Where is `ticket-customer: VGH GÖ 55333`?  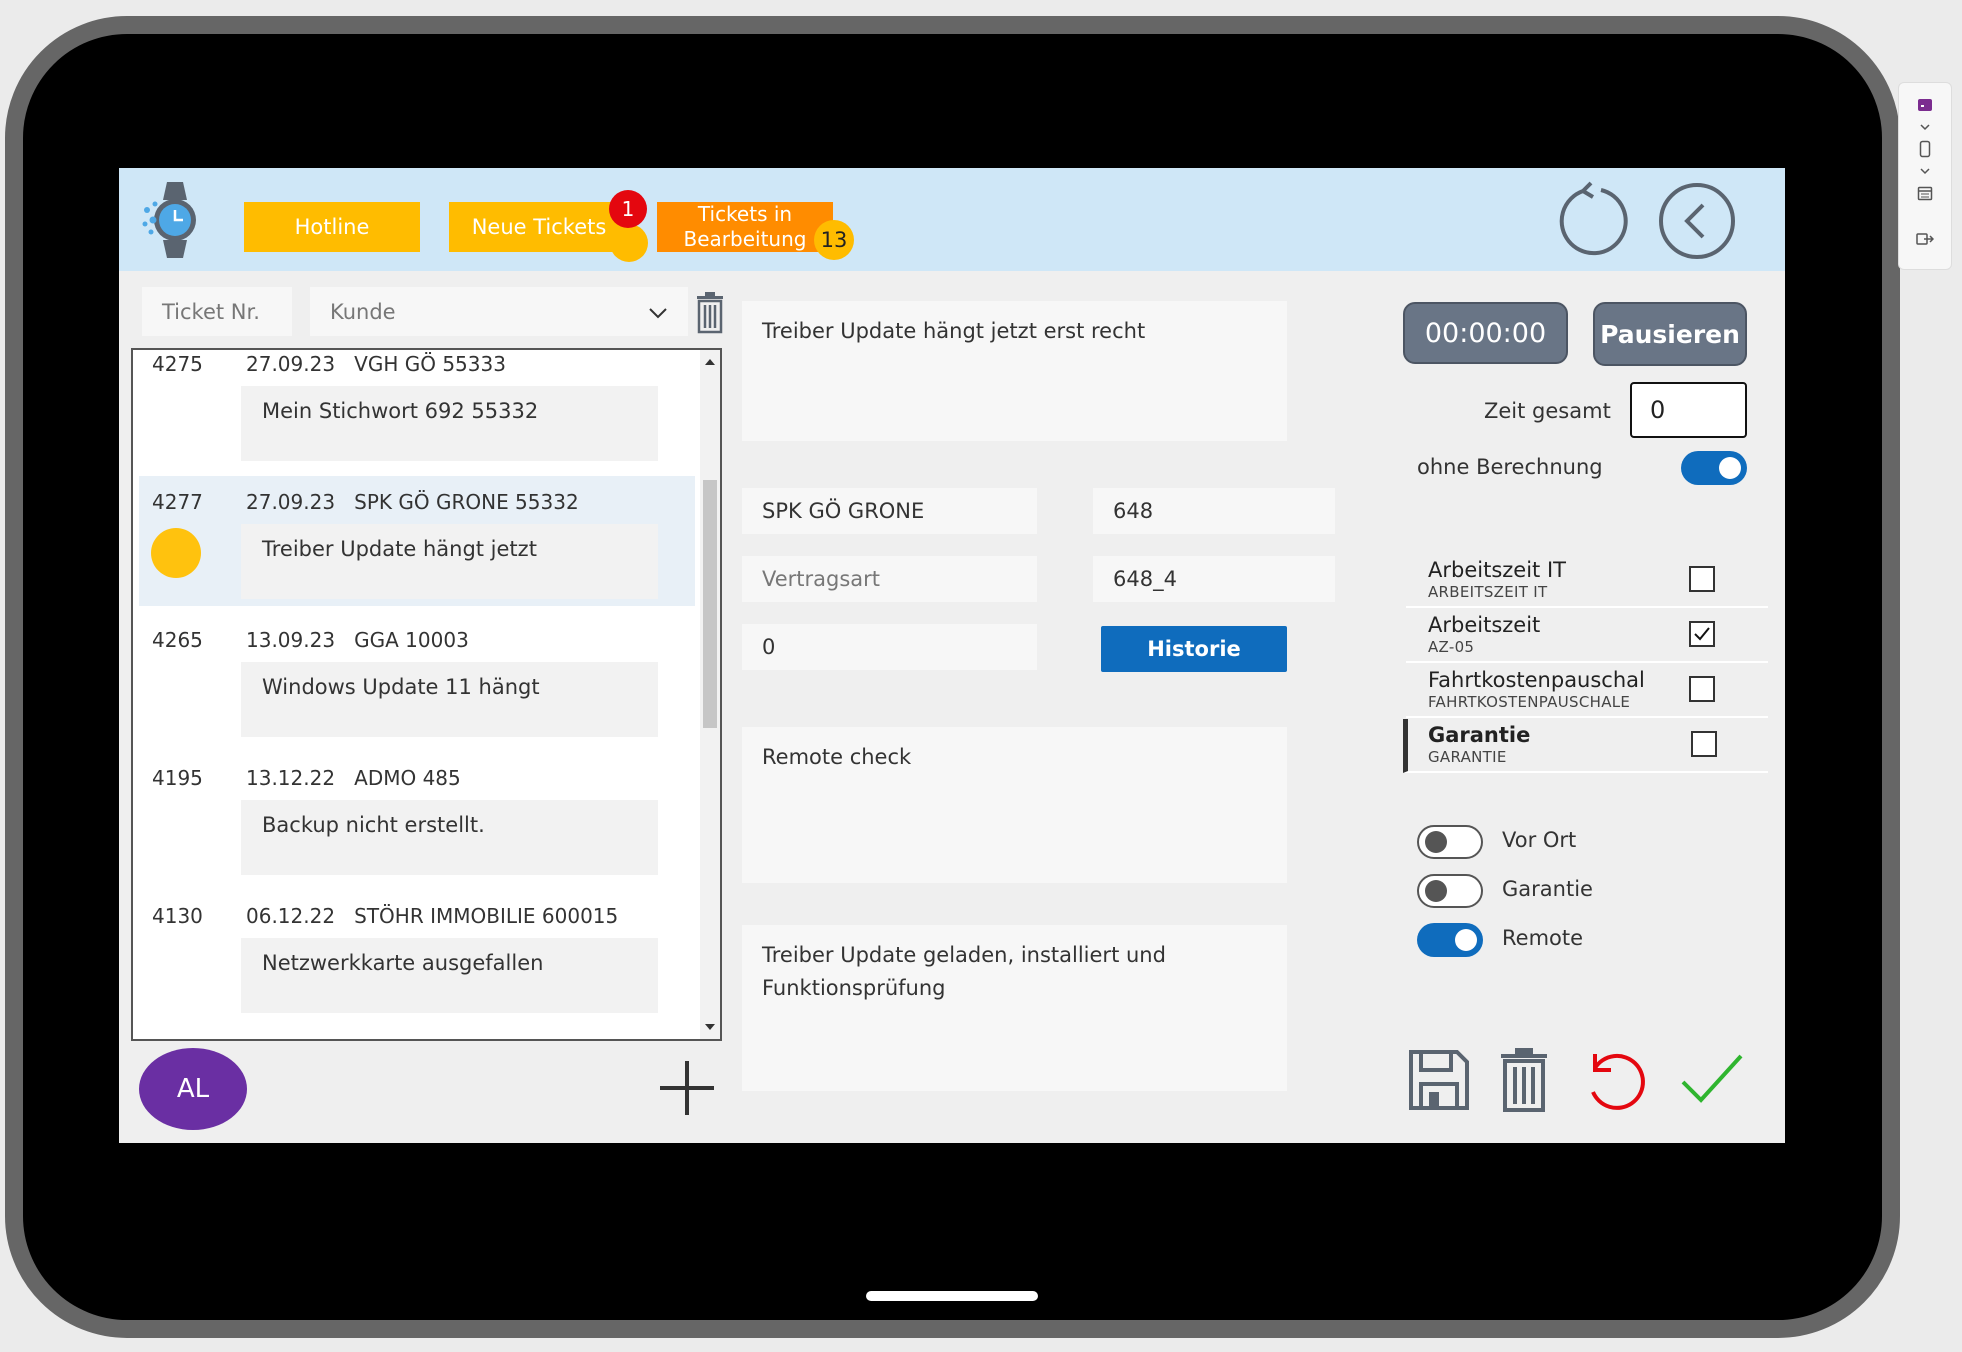 ticket-customer: VGH GÖ 55333 is located at coordinates (430, 364).